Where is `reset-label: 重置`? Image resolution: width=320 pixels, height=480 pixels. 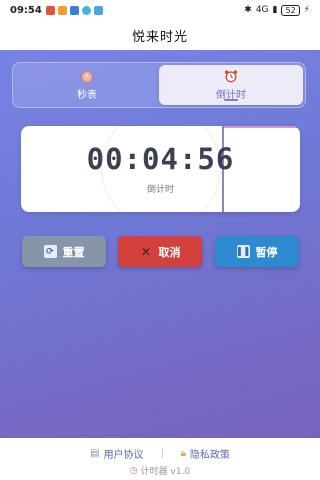
reset-label: 重置 is located at coordinates (73, 252).